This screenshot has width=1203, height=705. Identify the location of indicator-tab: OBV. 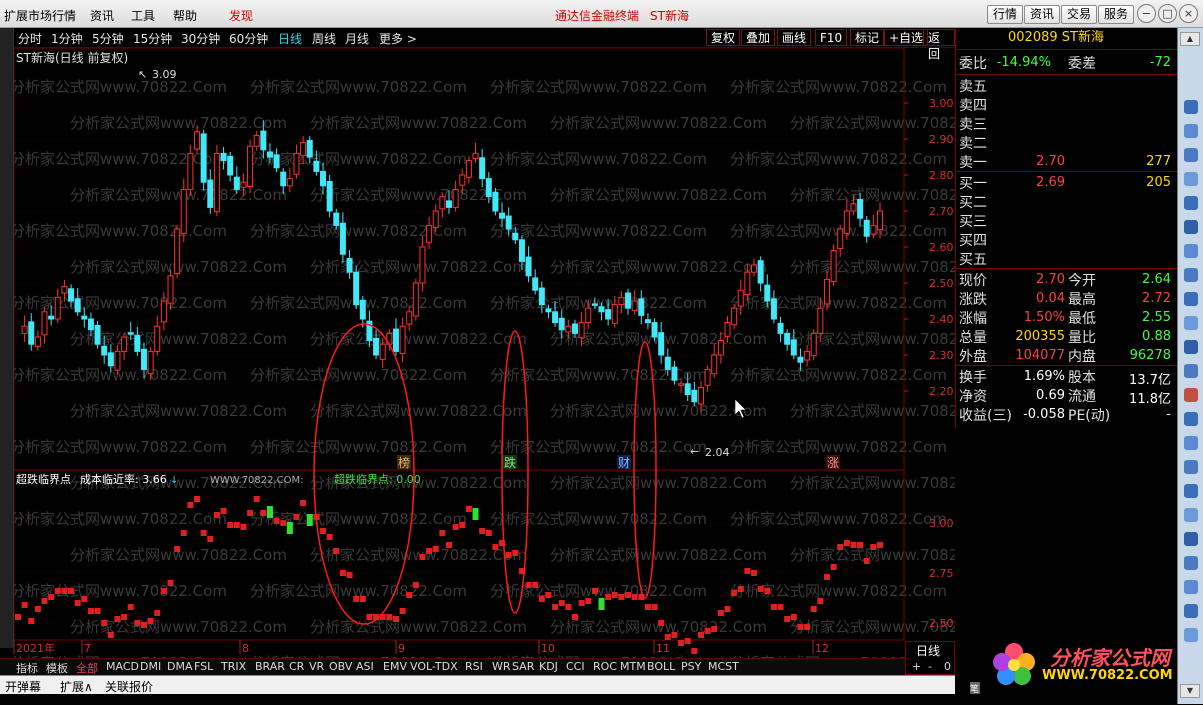
(340, 666).